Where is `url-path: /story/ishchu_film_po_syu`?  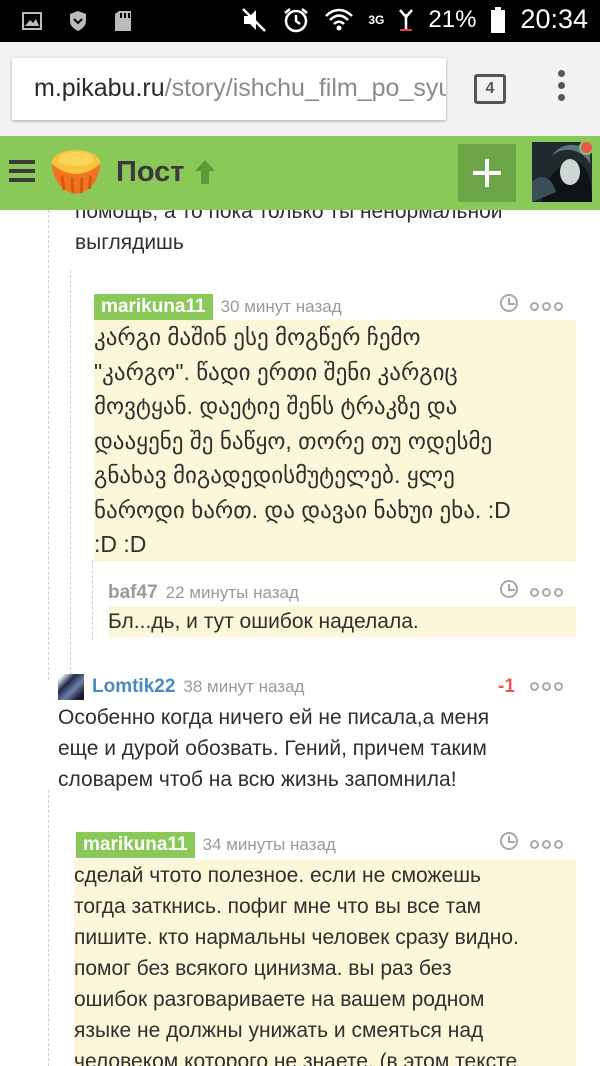
url-path: /story/ishchu_film_po_syu is located at coordinates (305, 88).